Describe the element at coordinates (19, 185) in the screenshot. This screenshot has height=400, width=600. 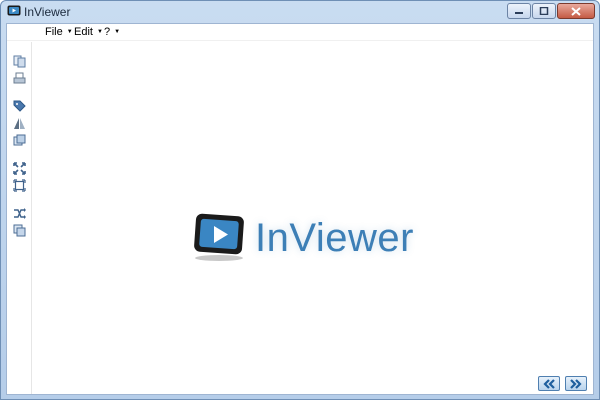
I see `actual-size-icon` at that location.